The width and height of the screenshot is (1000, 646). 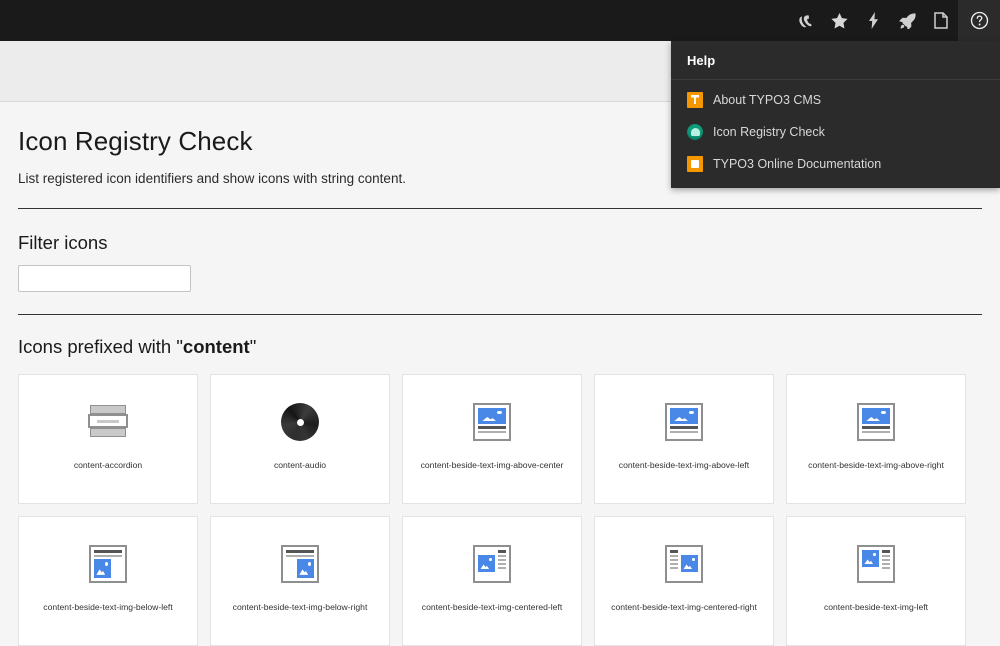 What do you see at coordinates (695, 164) in the screenshot?
I see `documentation-icon` at bounding box center [695, 164].